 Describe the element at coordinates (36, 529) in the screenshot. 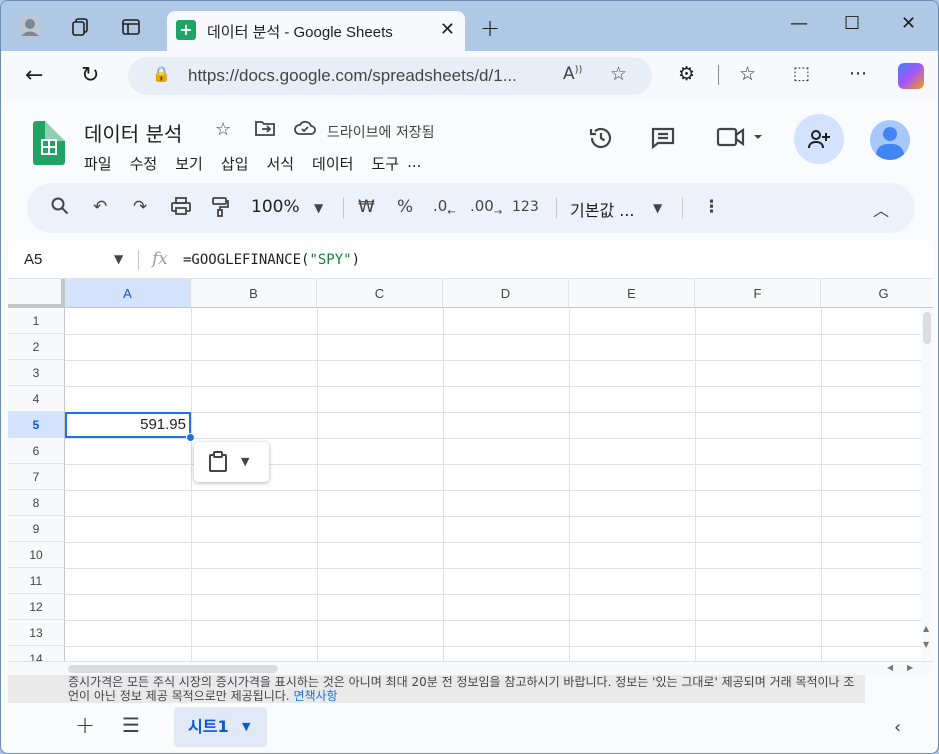

I see `row-header-9: 9` at that location.